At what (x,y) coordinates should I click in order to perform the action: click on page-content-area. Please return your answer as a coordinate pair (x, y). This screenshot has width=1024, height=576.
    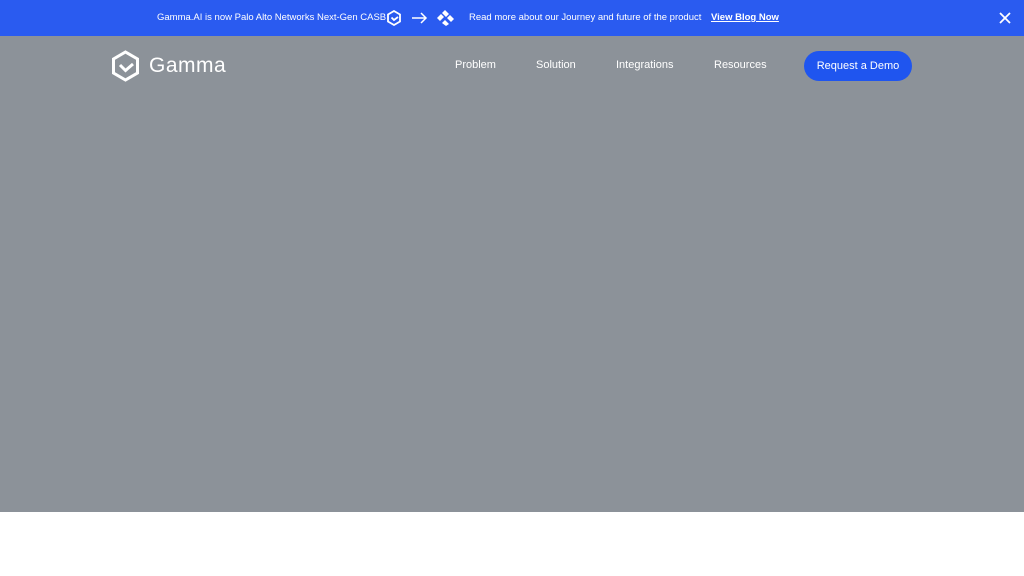
    Looking at the image, I should click on (512, 544).